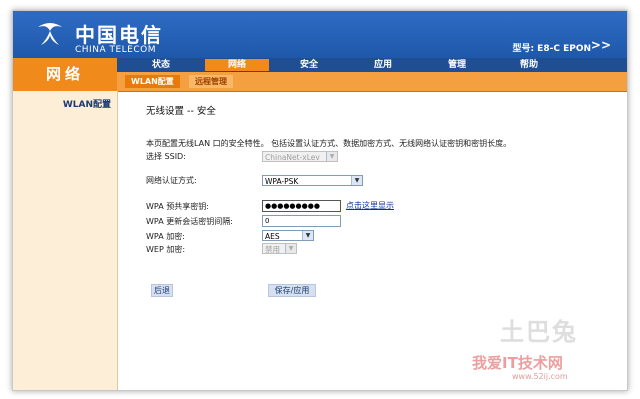 Image resolution: width=640 pixels, height=399 pixels. I want to click on nav-tab-management: 管理, so click(457, 65).